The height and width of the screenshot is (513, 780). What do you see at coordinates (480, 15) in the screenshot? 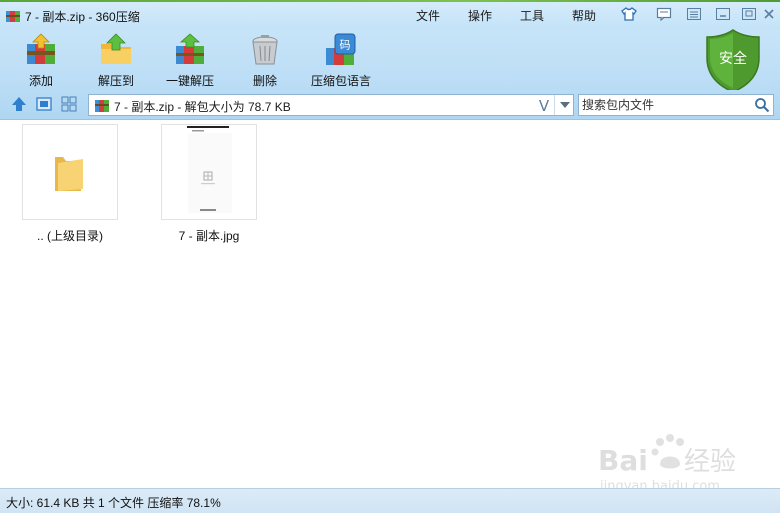
I see `menu-operation: 操作` at bounding box center [480, 15].